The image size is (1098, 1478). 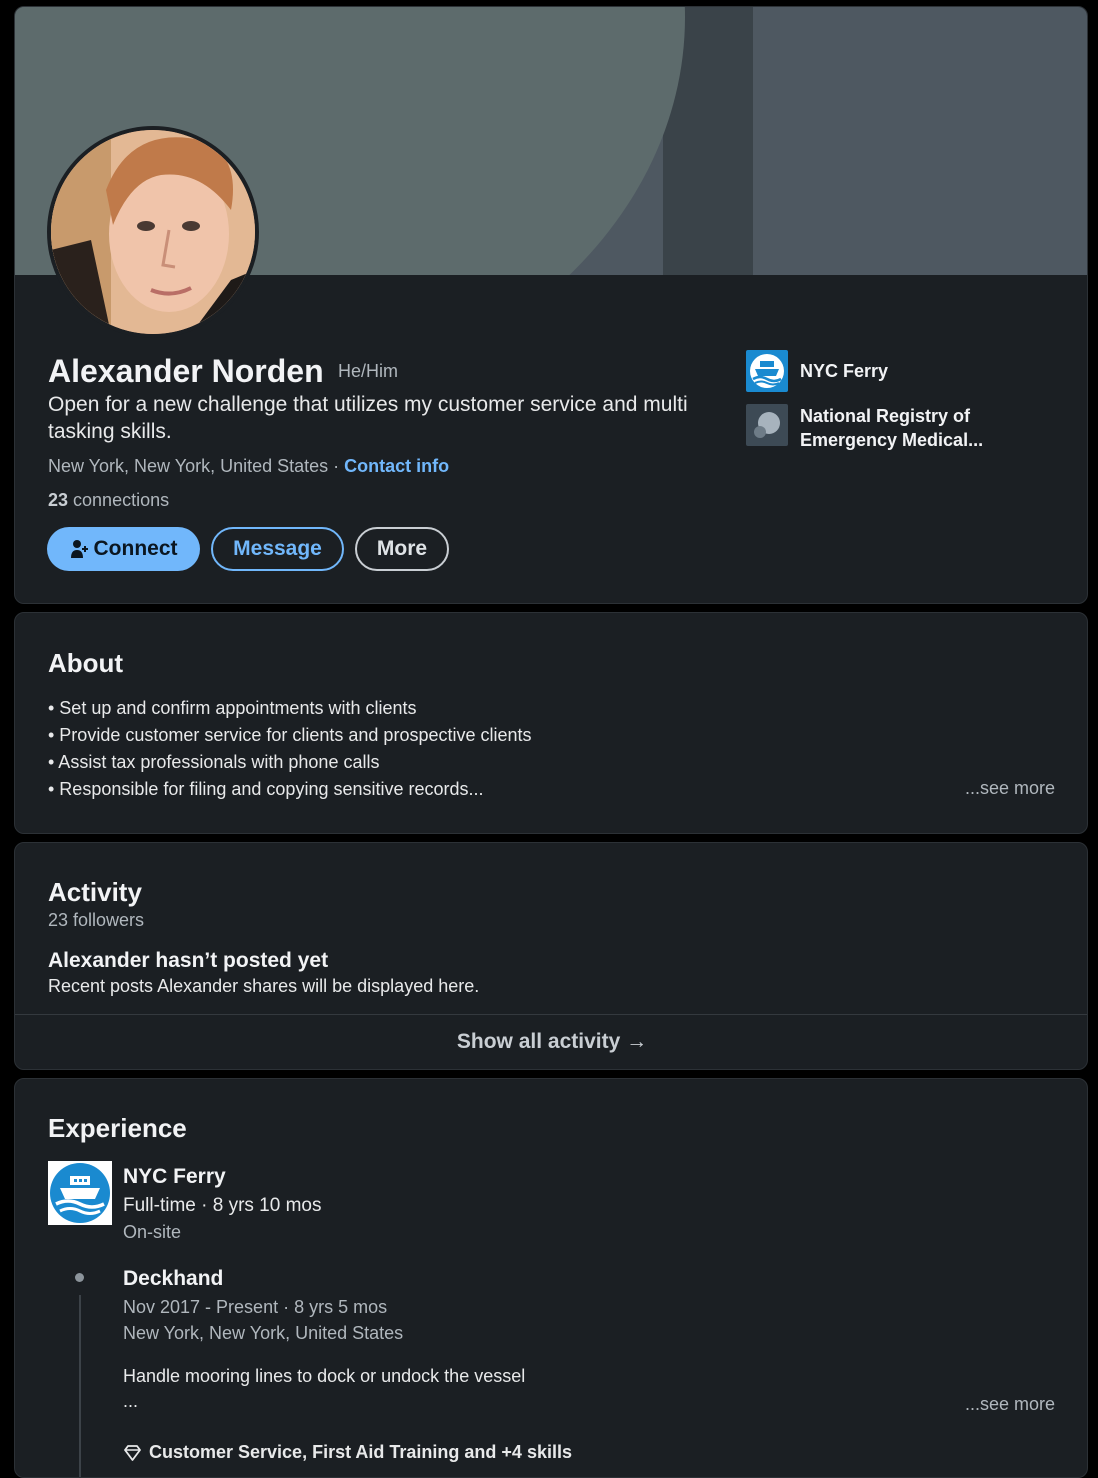 I want to click on profile-avatar, so click(x=153, y=232).